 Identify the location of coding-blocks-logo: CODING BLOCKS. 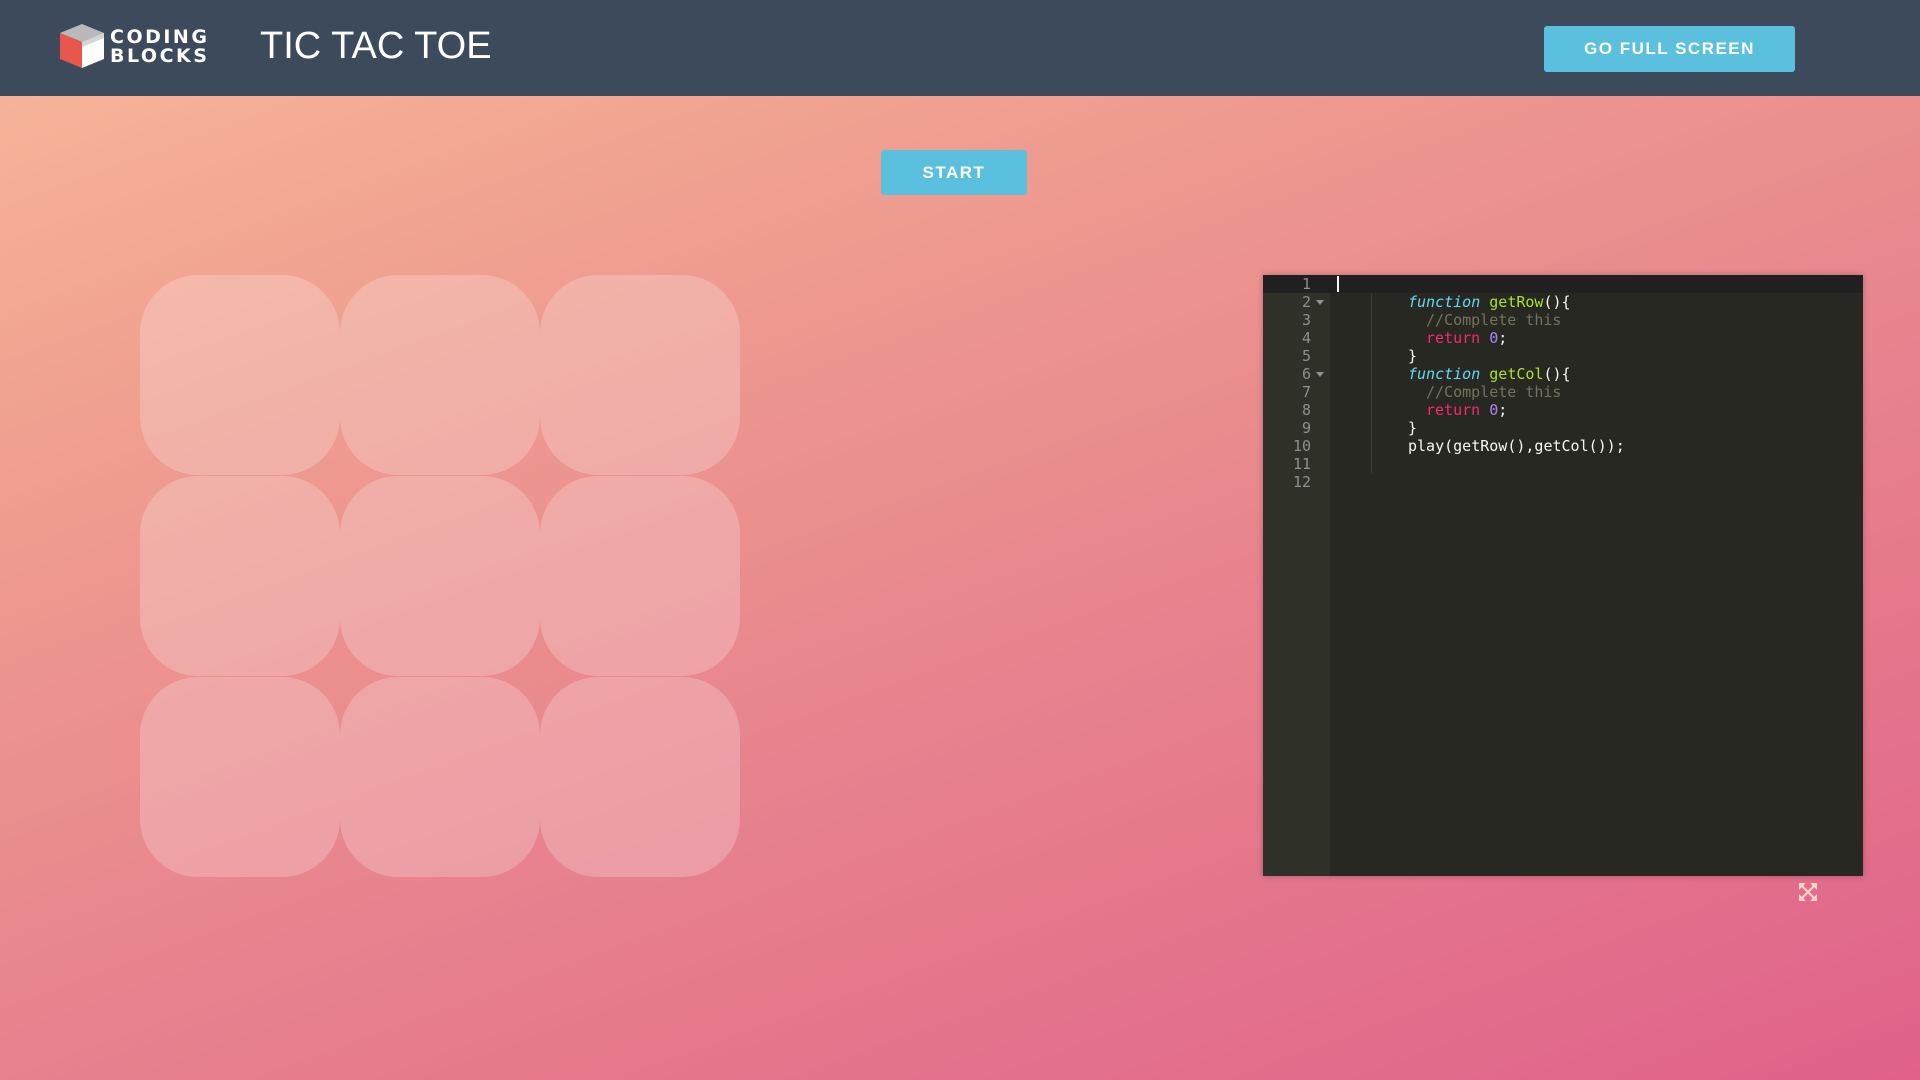
(133, 47).